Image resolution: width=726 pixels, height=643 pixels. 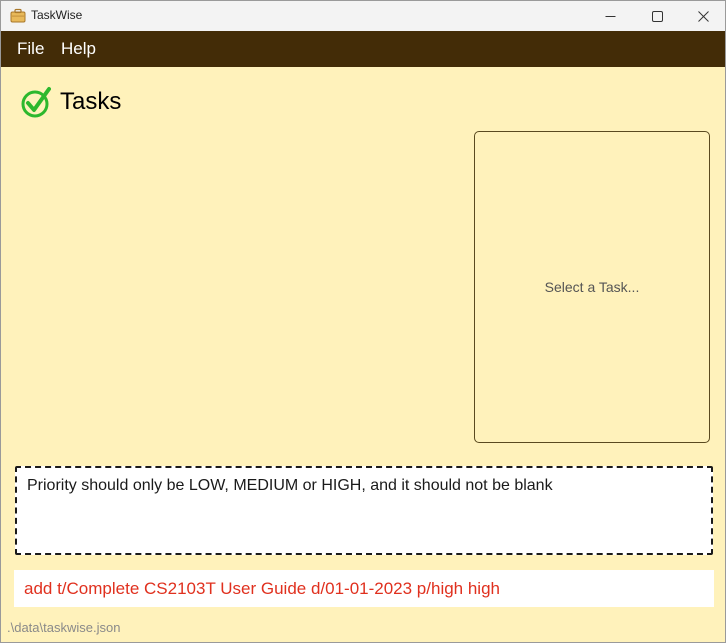 I want to click on window-title: TaskWise, so click(x=57, y=15).